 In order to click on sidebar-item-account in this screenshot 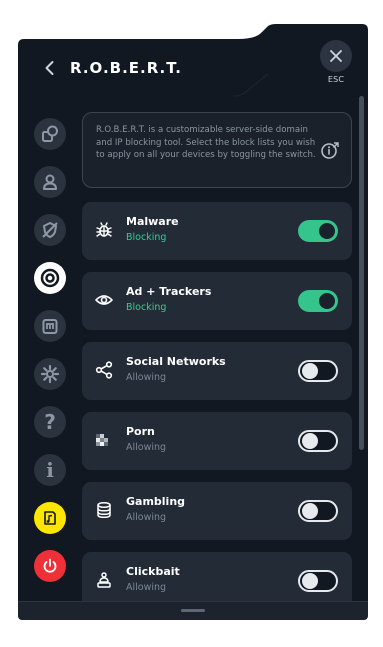, I will do `click(50, 182)`.